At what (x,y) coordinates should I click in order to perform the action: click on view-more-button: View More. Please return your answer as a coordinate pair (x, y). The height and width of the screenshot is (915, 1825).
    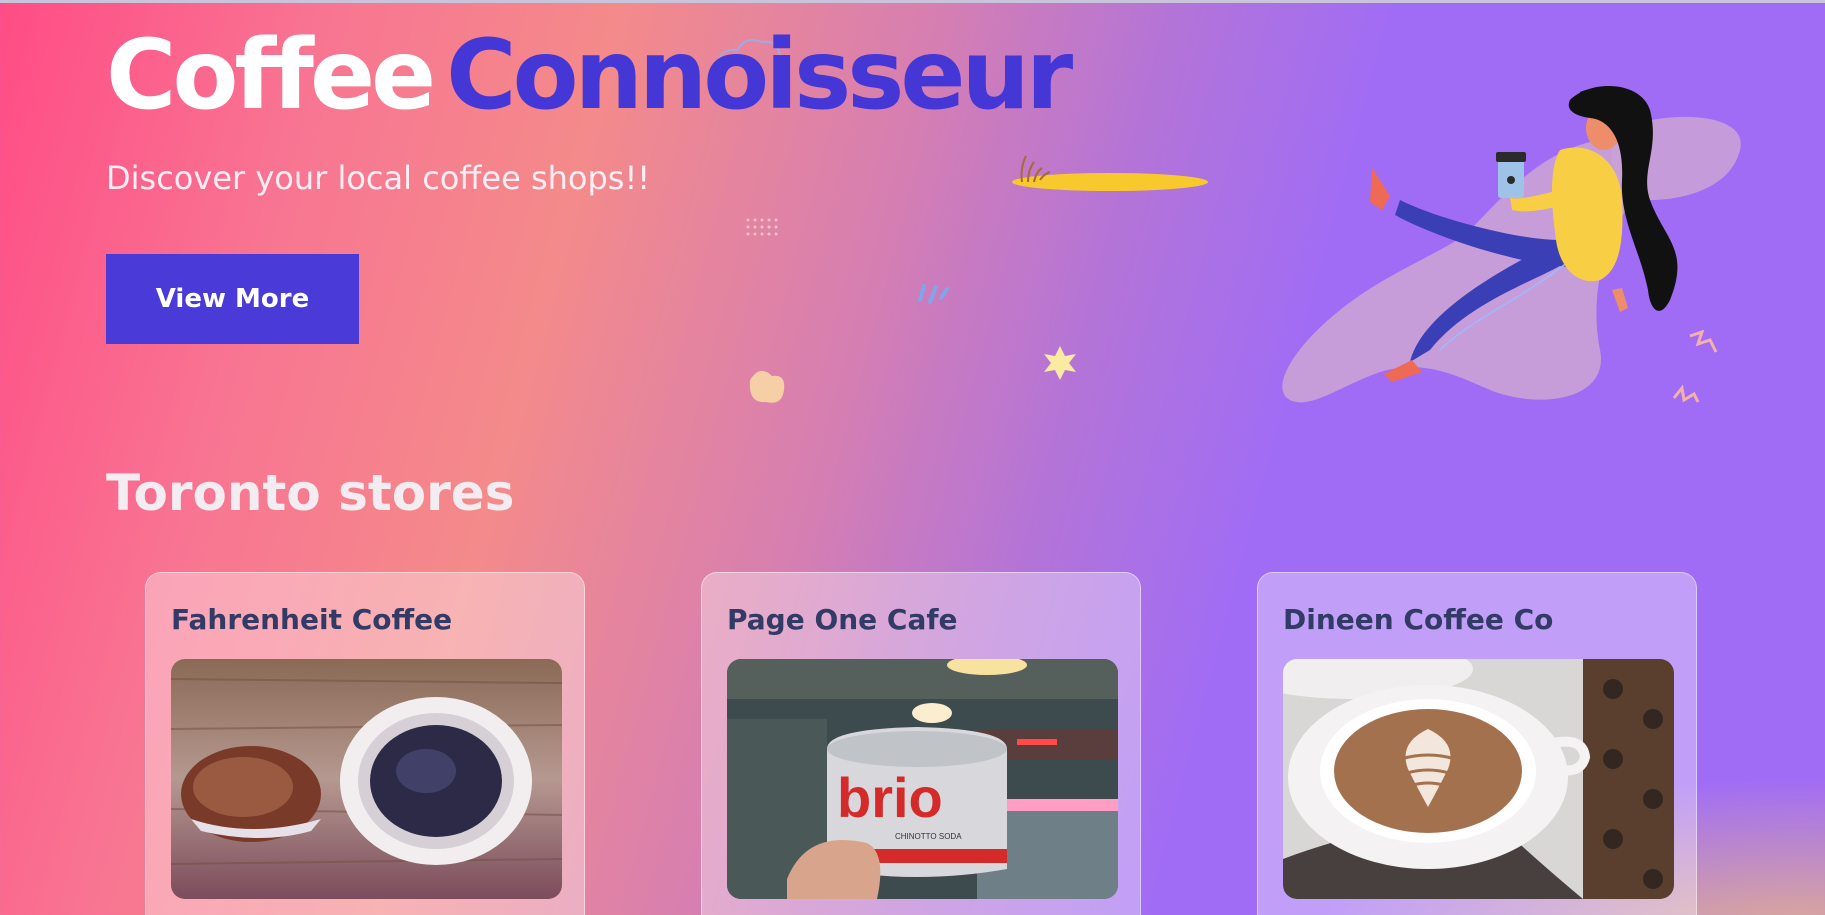
    Looking at the image, I should click on (232, 299).